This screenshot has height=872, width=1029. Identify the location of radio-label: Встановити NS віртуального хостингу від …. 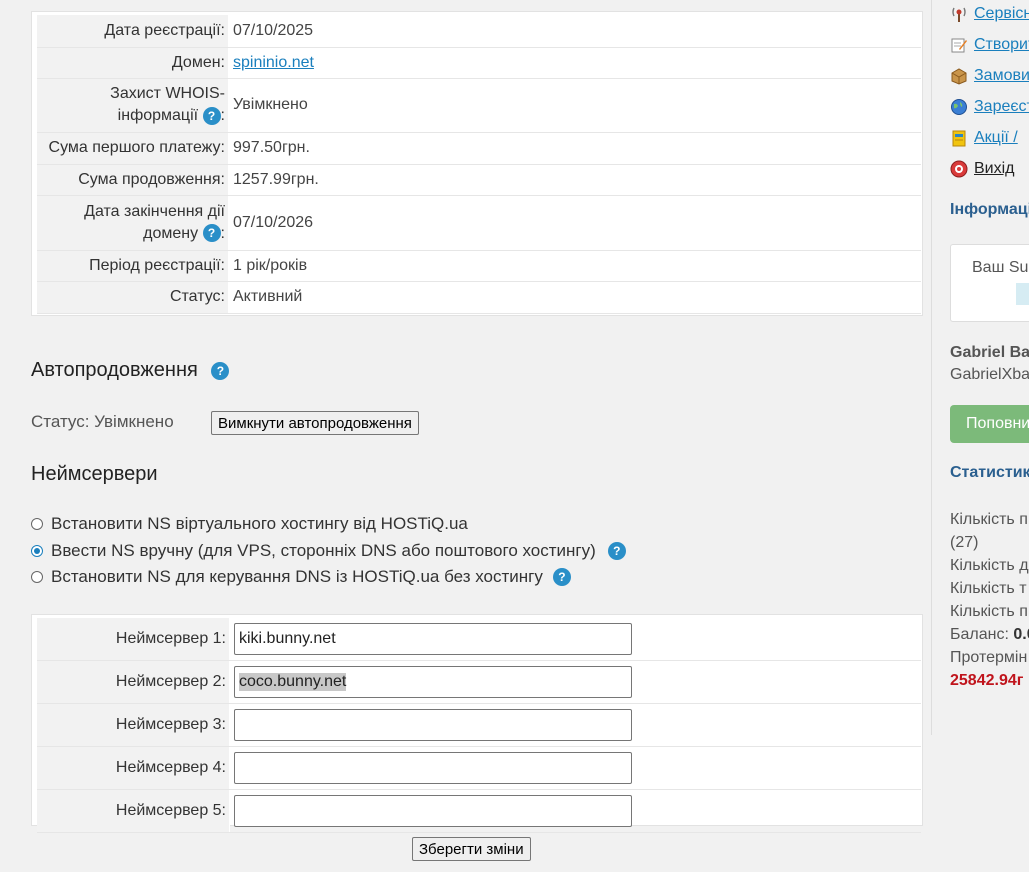
(259, 523).